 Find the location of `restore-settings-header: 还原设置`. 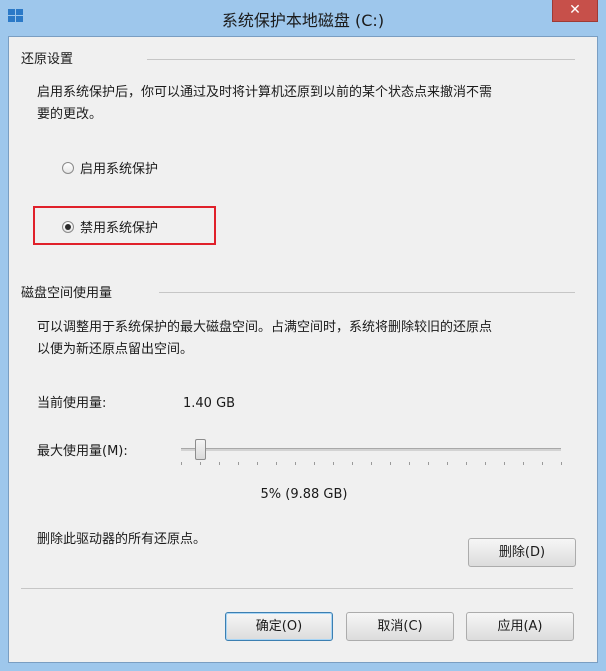

restore-settings-header: 还原设置 is located at coordinates (47, 59).